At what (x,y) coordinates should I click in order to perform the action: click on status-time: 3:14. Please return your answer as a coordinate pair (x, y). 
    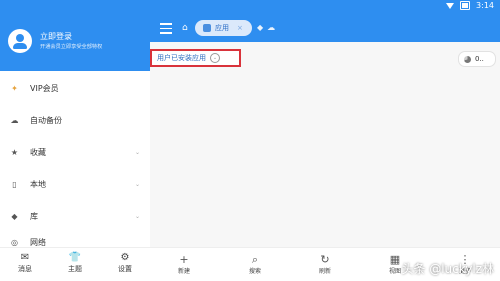
    Looking at the image, I should click on (485, 5).